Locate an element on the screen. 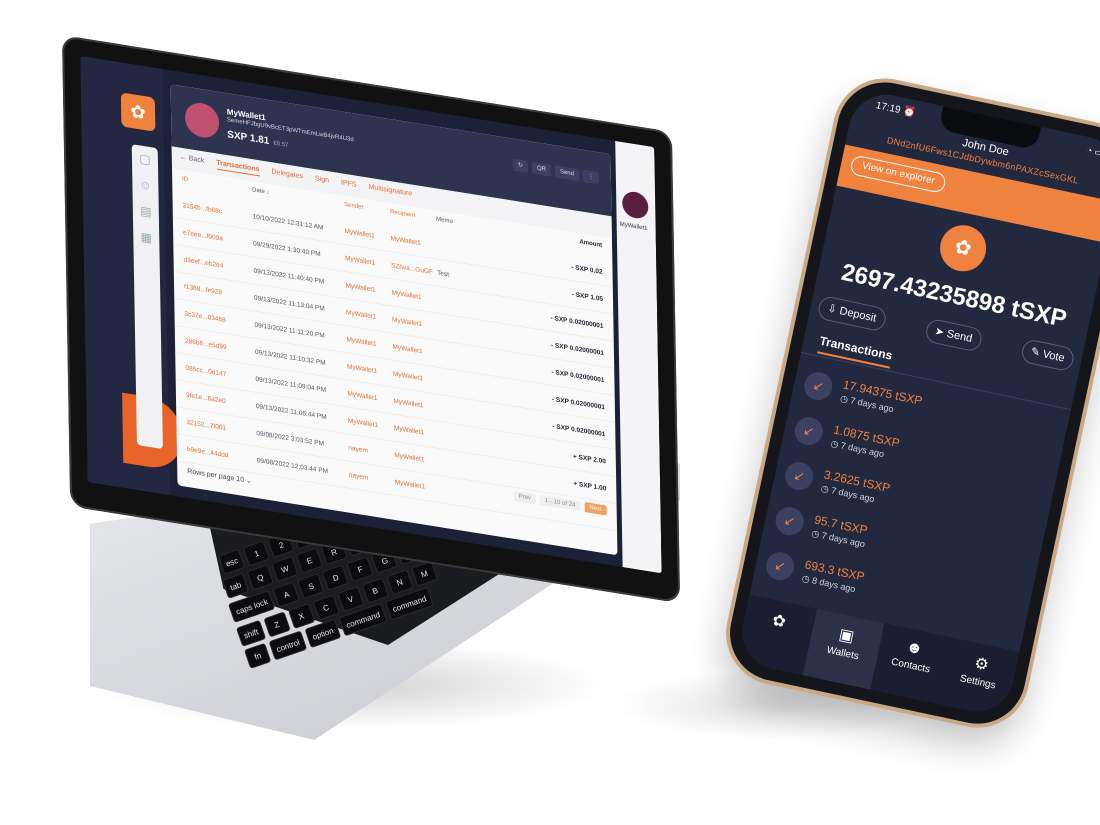 The image size is (1100, 825). apps-icon: ▦ is located at coordinates (146, 237).